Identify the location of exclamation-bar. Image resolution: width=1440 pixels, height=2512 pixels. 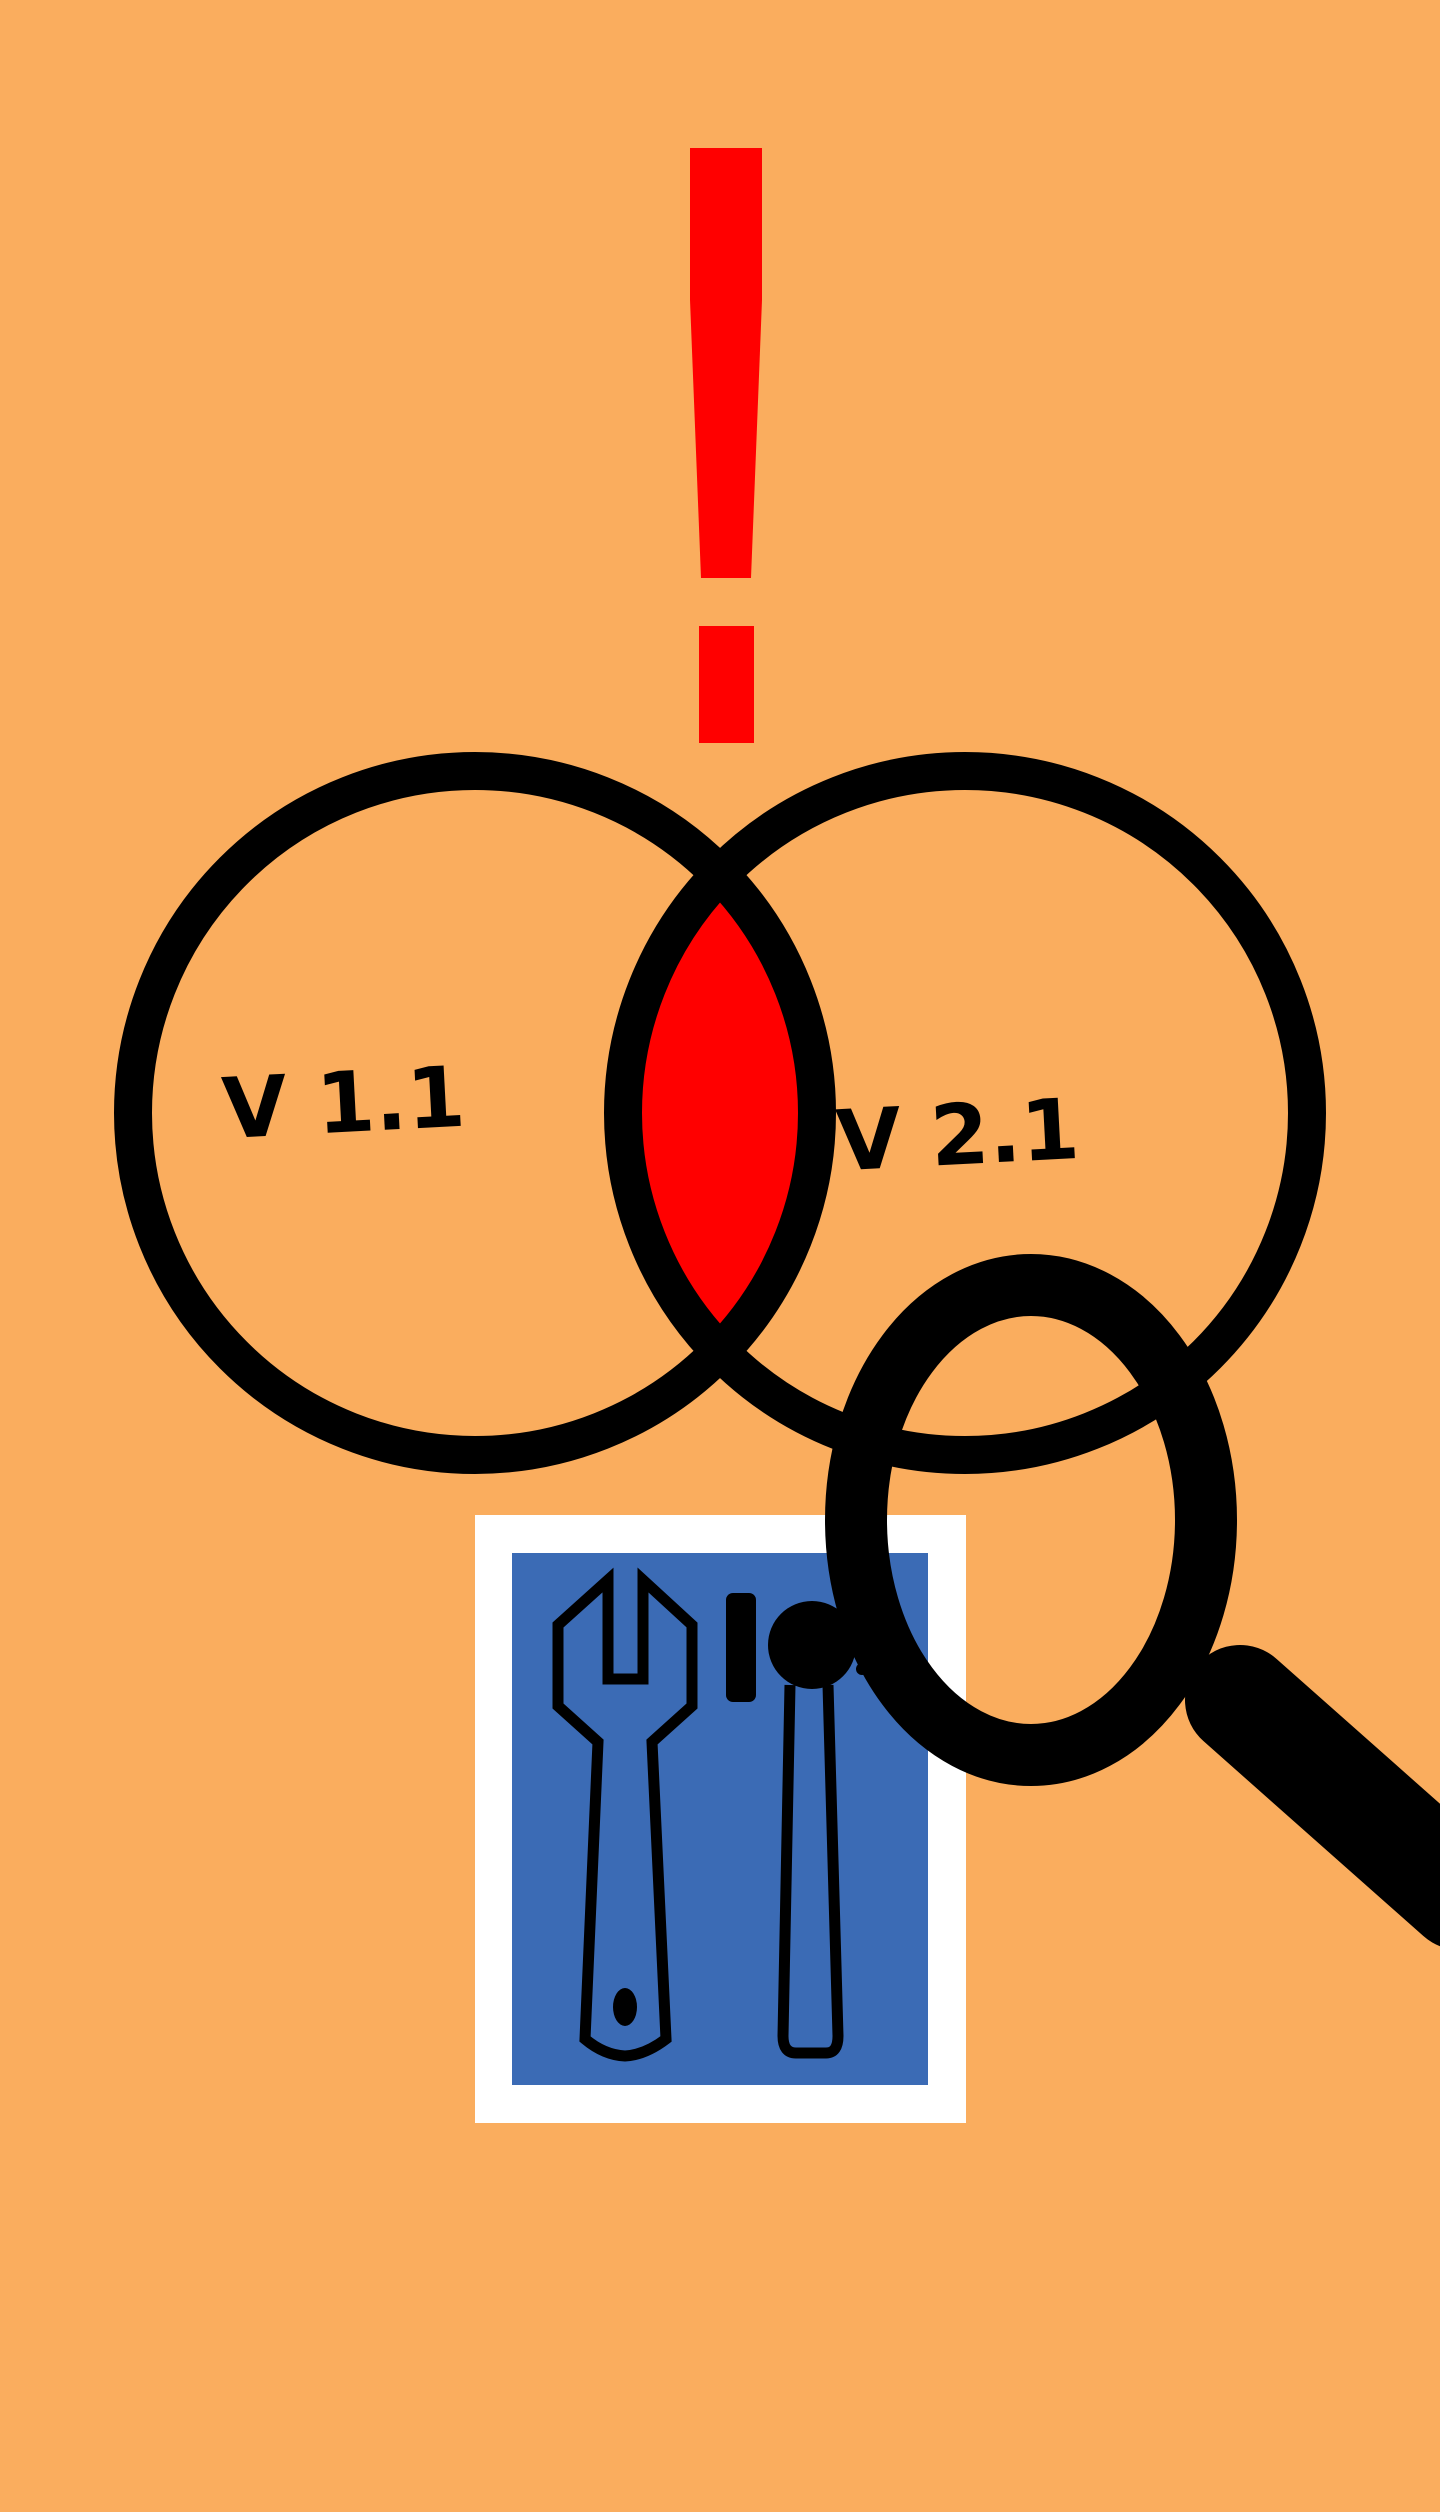
(726, 363).